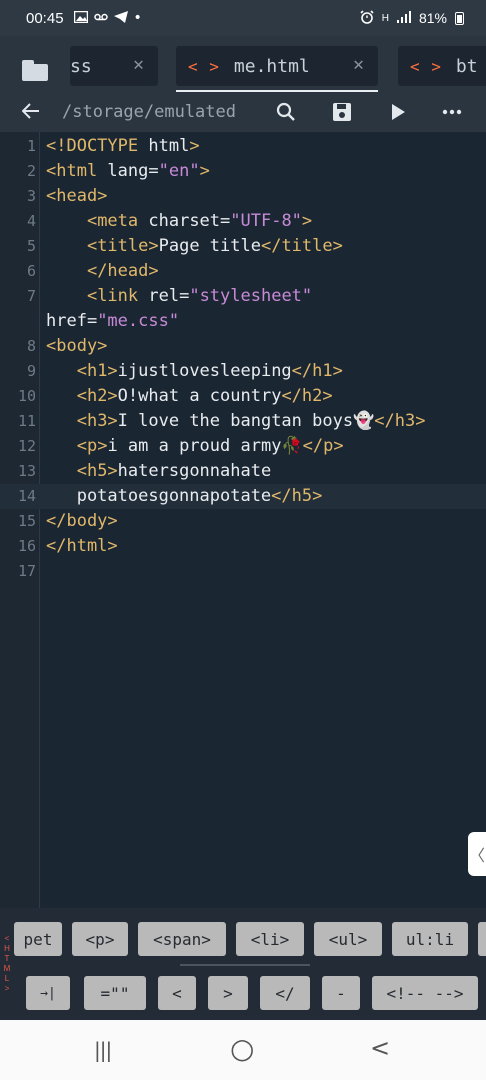 This screenshot has width=486, height=1080. Describe the element at coordinates (7, 978) in the screenshot. I see `side-letter: L` at that location.